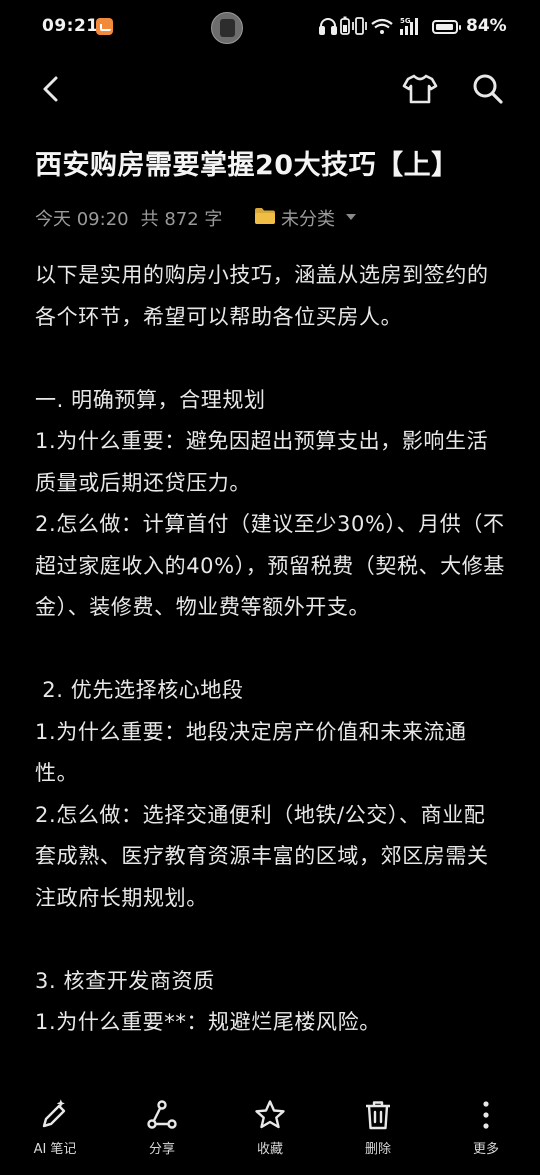 Image resolution: width=540 pixels, height=1175 pixels. Describe the element at coordinates (181, 219) in the screenshot. I see `word-count: 共 872 字` at that location.